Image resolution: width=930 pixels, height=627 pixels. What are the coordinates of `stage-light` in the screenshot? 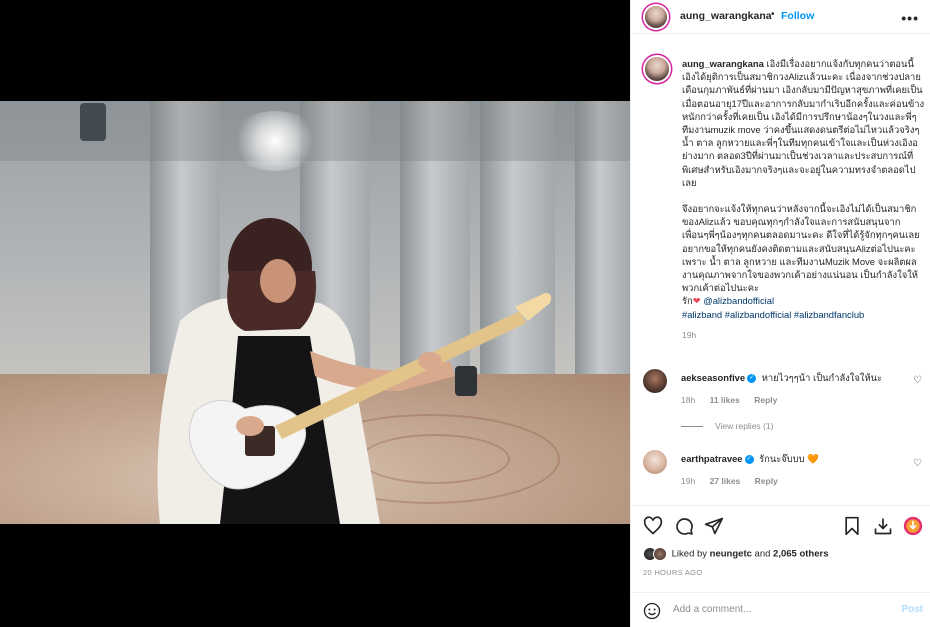 It's located at (275, 141).